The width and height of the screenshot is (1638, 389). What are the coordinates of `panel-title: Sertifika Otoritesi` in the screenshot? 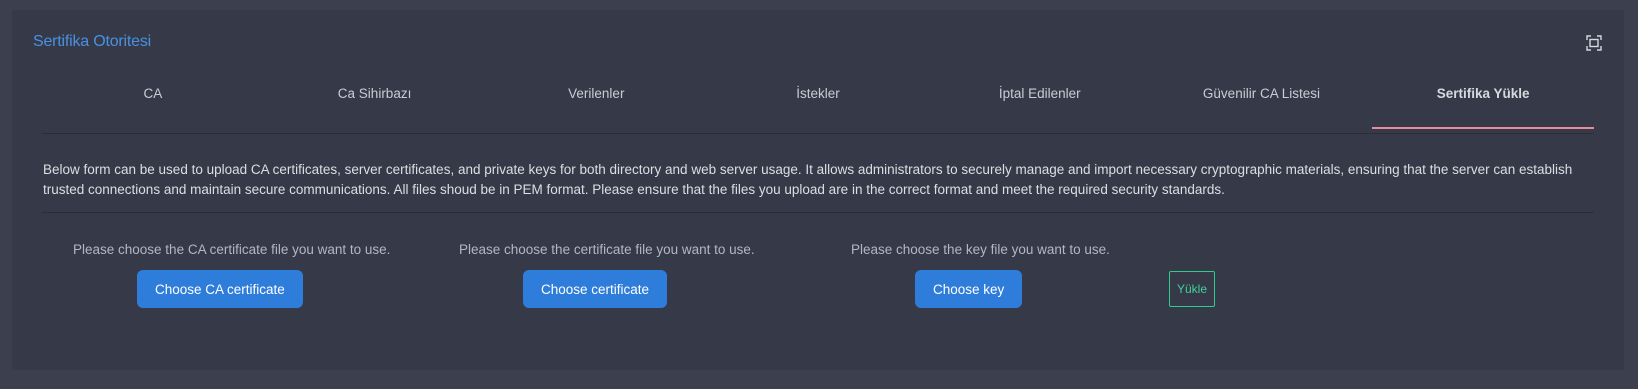 It's located at (92, 41).